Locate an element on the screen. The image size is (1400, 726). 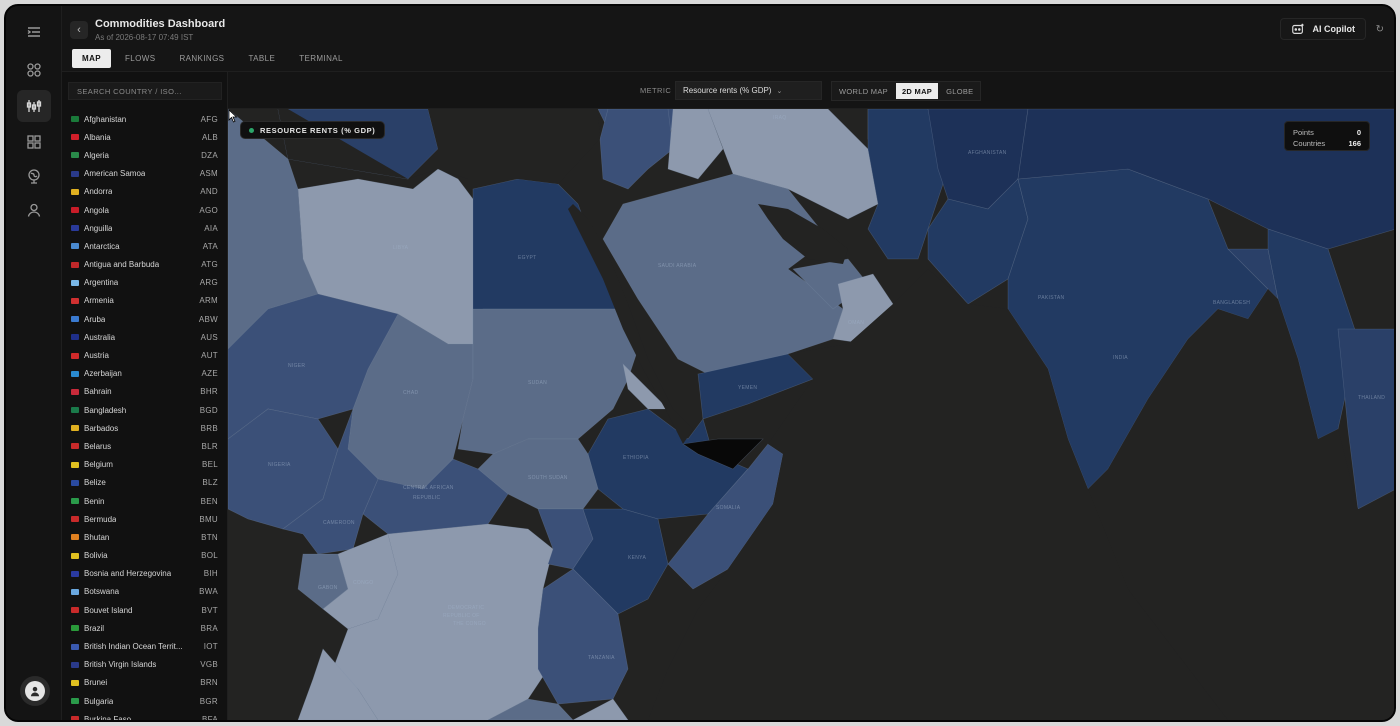
country-iso: BLZ is located at coordinates (210, 483).